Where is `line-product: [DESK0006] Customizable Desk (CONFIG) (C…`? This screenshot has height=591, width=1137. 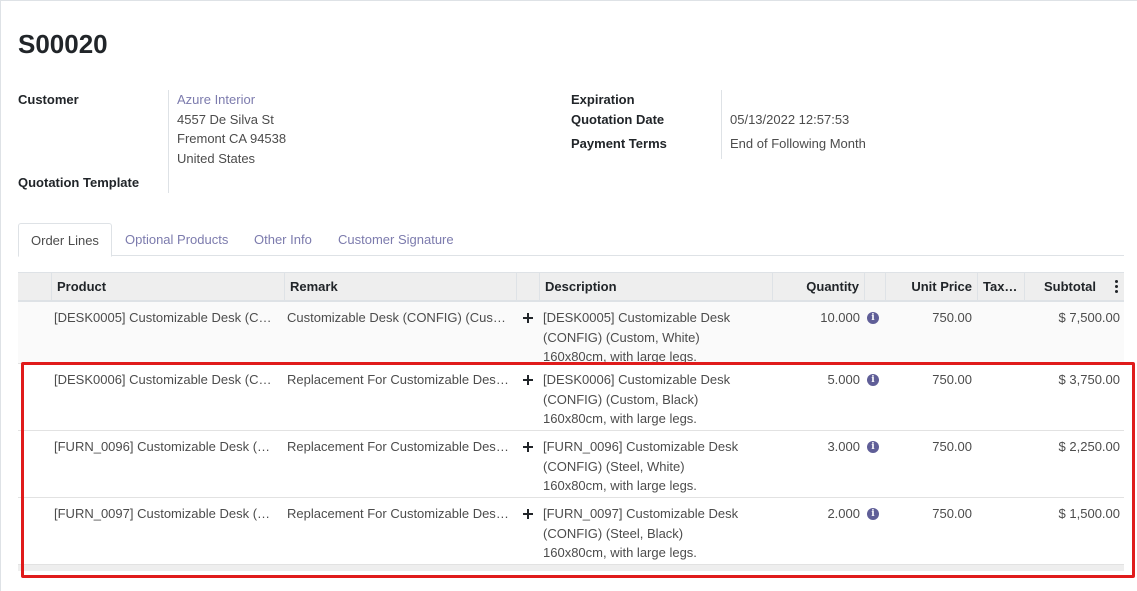 line-product: [DESK0006] Customizable Desk (CONFIG) (C… is located at coordinates (165, 379).